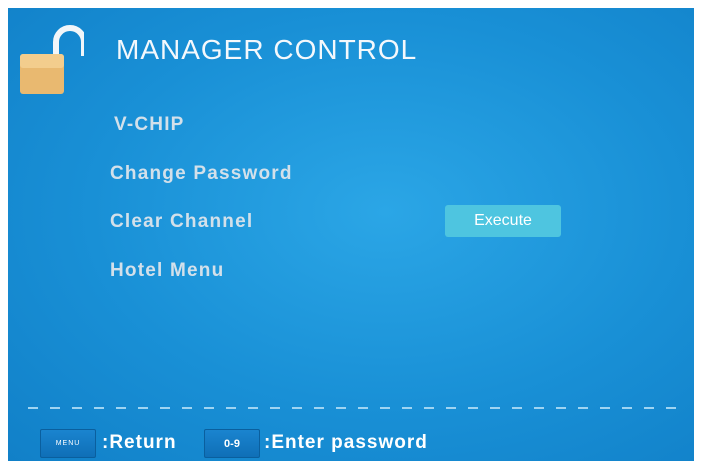  I want to click on execute-button: Execute, so click(503, 221).